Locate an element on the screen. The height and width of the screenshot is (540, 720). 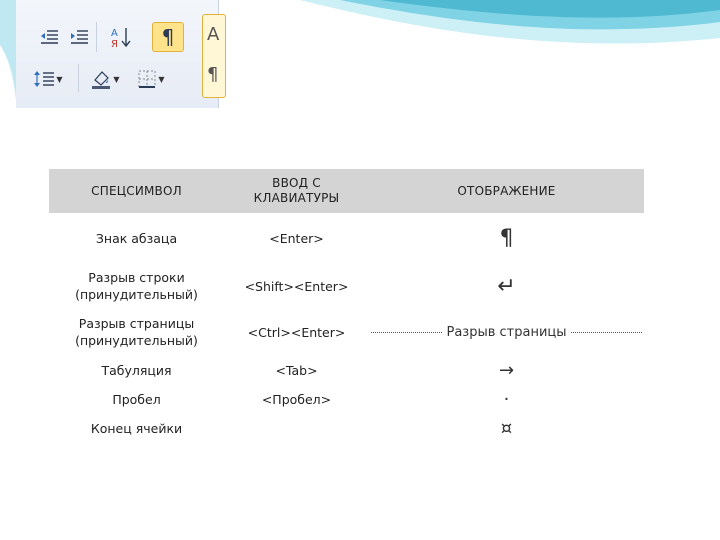
table-row: Конец ячейки ¤ is located at coordinates (346, 428).